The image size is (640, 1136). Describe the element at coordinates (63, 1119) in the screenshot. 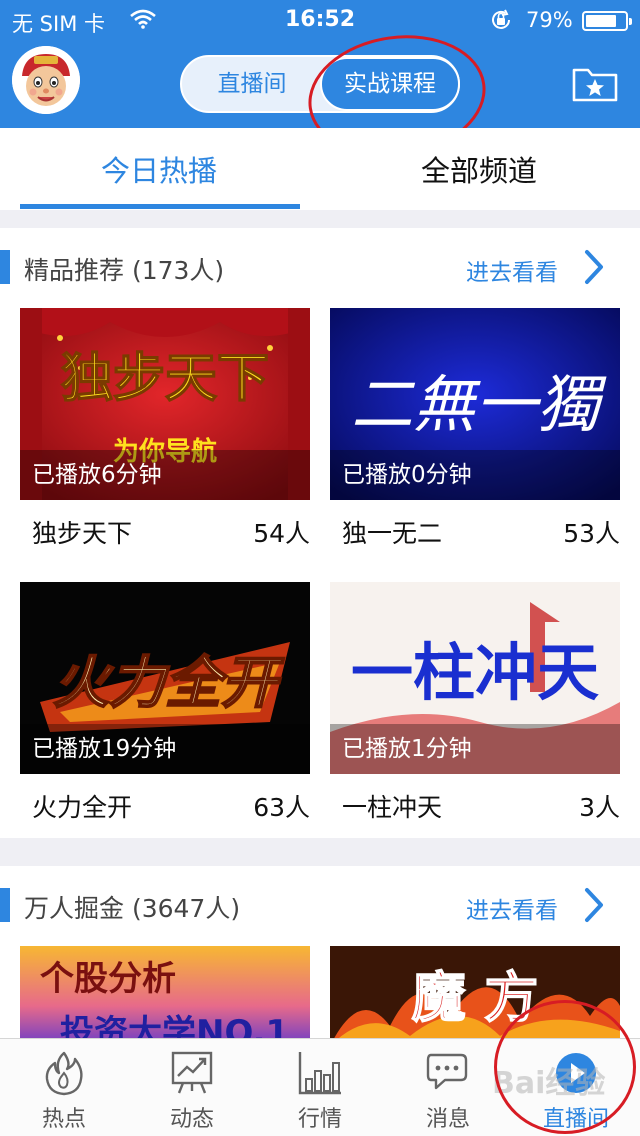

I see `tab-label: 热点` at that location.